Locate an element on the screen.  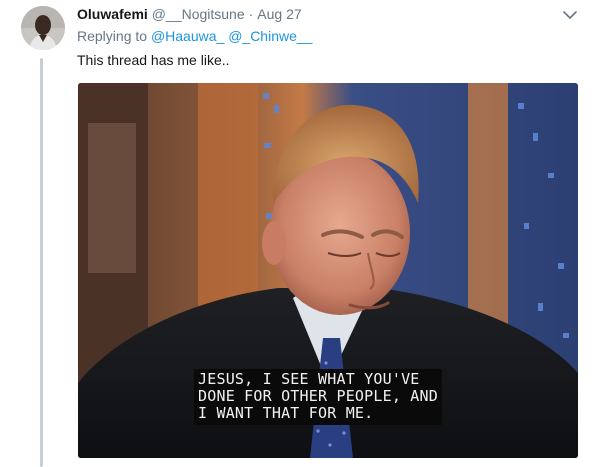
thread-connector-line is located at coordinates (41, 262).